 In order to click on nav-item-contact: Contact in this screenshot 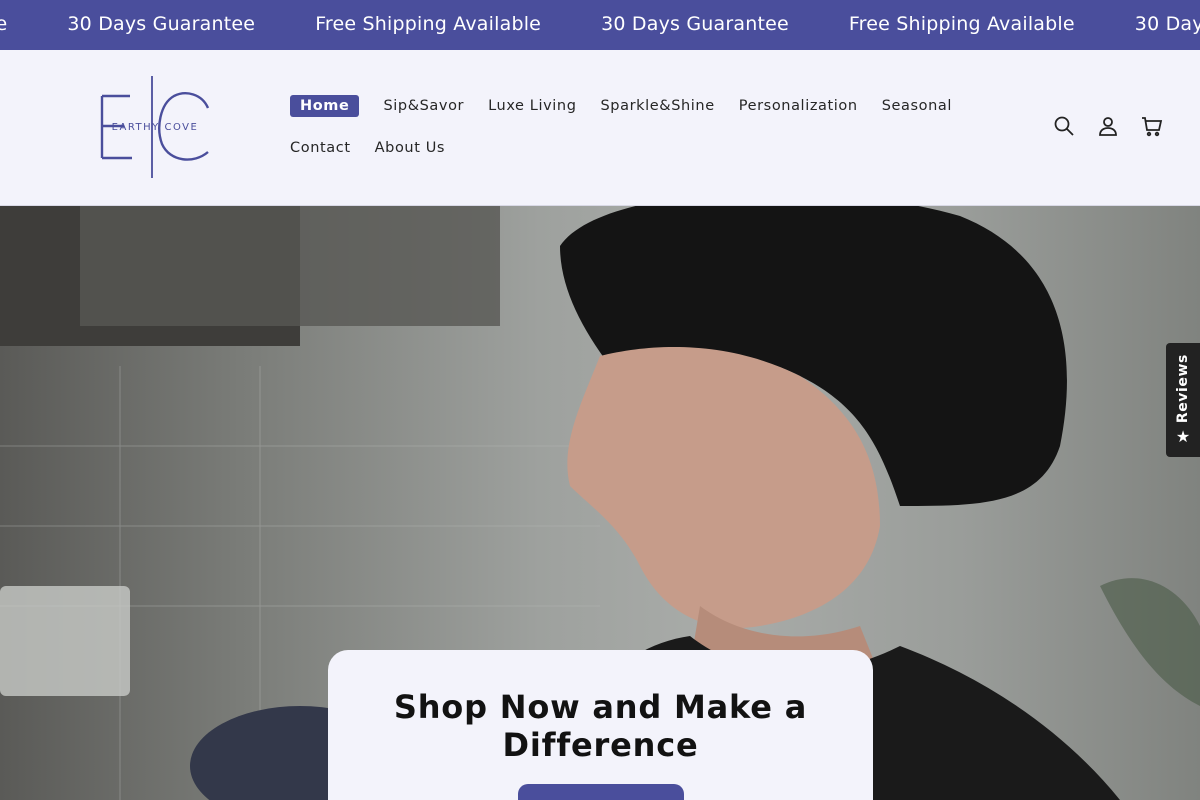, I will do `click(320, 148)`.